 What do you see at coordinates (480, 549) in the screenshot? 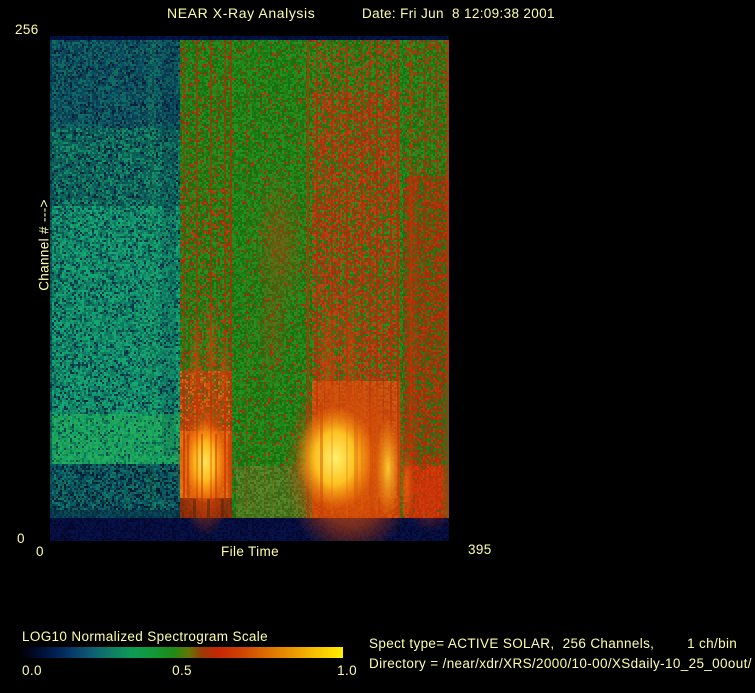
I see `x-axis-max-tick: 395` at bounding box center [480, 549].